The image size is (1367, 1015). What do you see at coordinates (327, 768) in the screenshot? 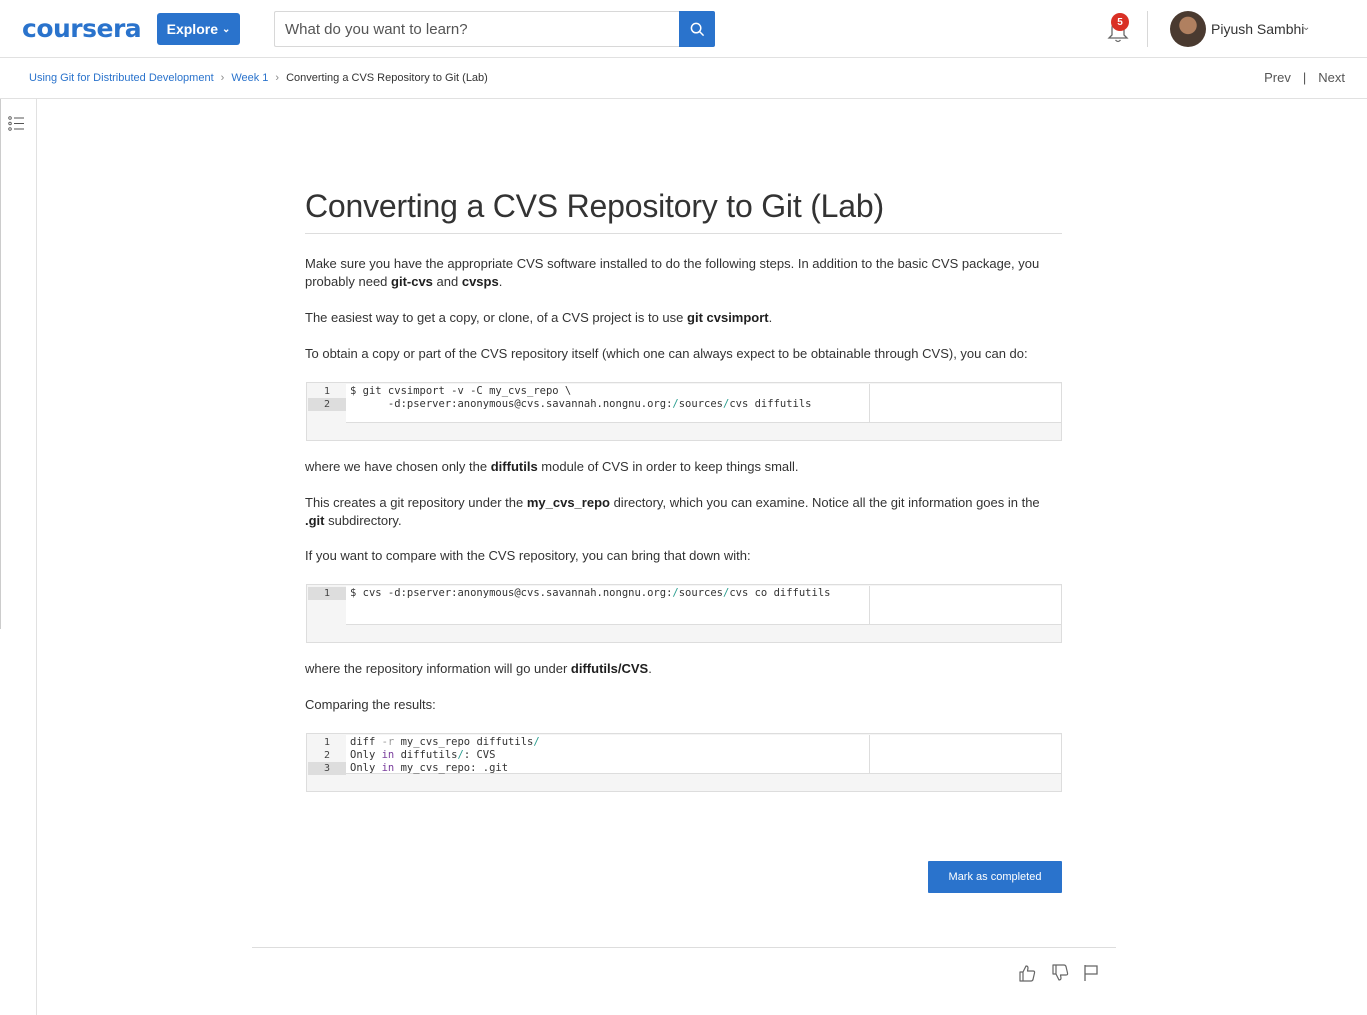
I see `line-number: 3` at bounding box center [327, 768].